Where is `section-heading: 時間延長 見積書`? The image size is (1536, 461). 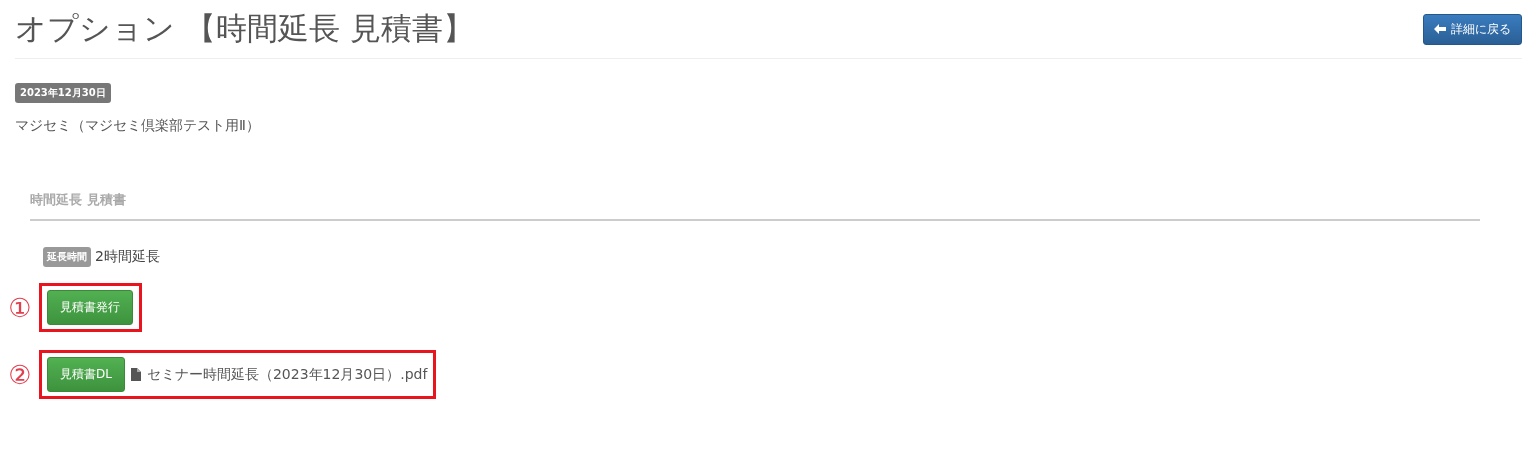
section-heading: 時間延長 見積書 is located at coordinates (755, 206).